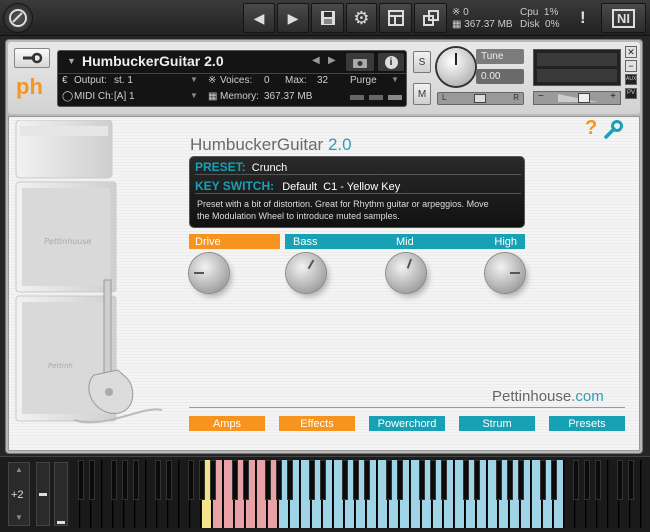 Image resolution: width=650 pixels, height=532 pixels. What do you see at coordinates (32, 58) in the screenshot?
I see `instrument-options-button` at bounding box center [32, 58].